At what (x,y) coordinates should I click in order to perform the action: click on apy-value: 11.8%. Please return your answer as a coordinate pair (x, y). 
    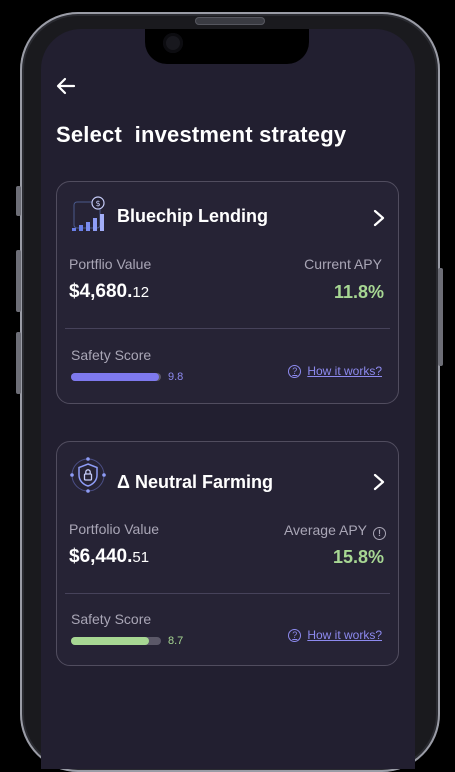
    Looking at the image, I should click on (358, 292).